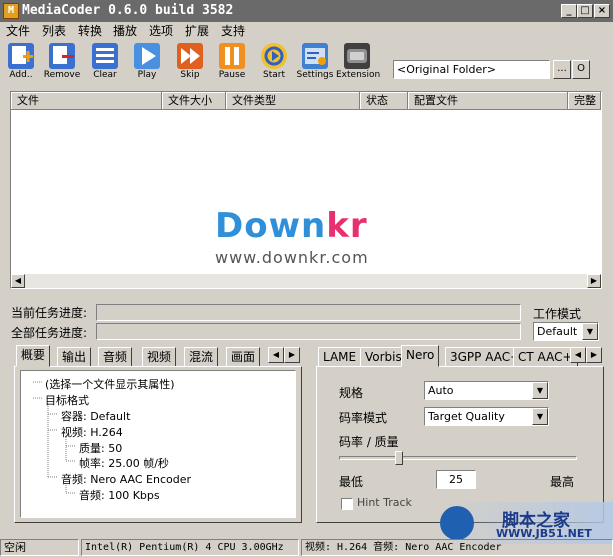 The image size is (613, 558). I want to click on settings-icon, so click(315, 56).